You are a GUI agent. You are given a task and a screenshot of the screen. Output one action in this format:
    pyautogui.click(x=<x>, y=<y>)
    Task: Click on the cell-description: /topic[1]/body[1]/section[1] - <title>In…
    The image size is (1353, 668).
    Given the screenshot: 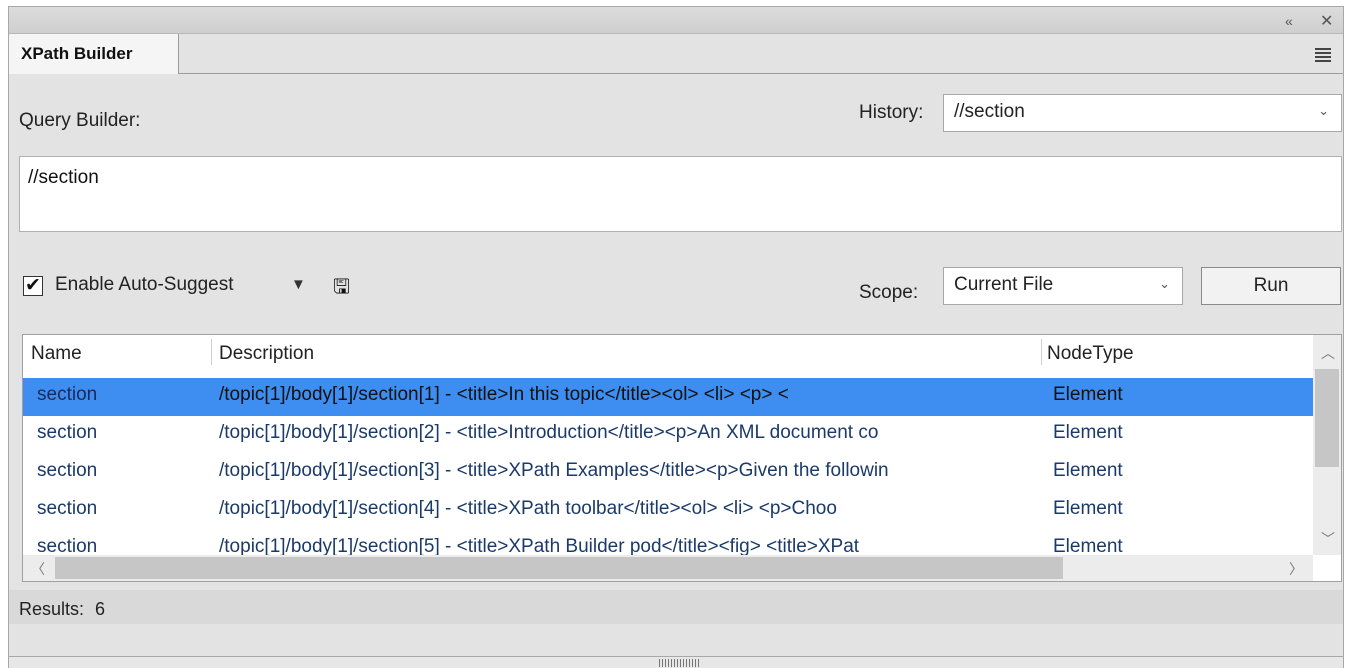 What is the action you would take?
    pyautogui.click(x=504, y=394)
    